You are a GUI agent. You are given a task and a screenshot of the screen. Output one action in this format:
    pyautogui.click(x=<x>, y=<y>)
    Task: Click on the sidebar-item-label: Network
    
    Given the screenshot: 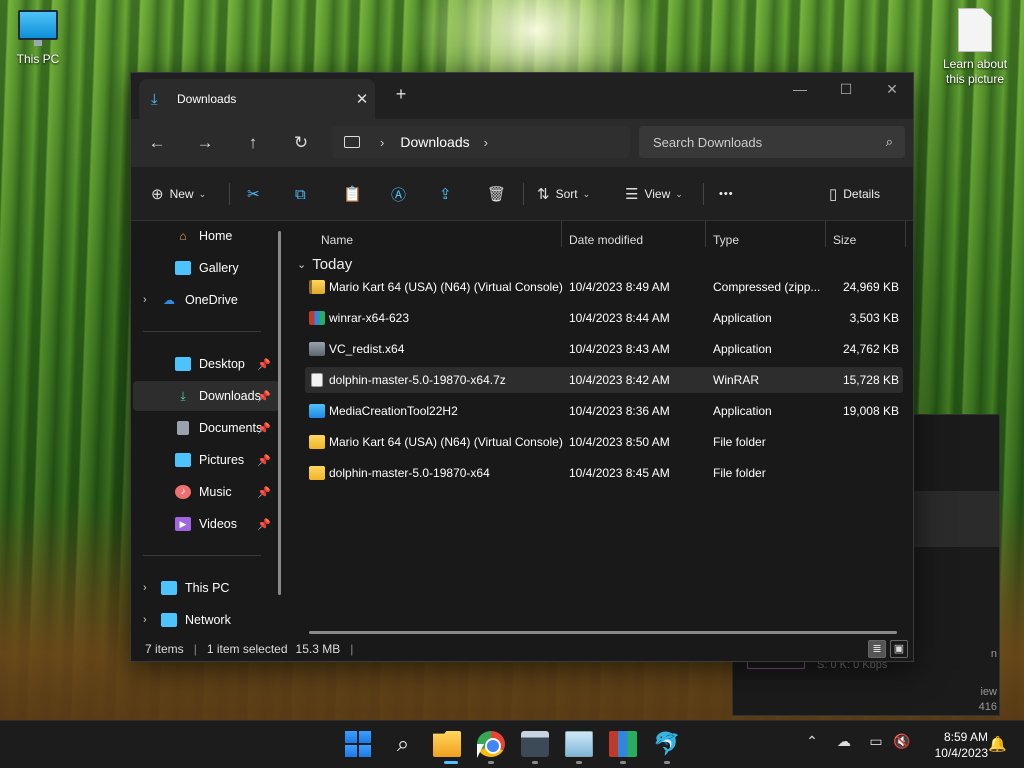 What is the action you would take?
    pyautogui.click(x=208, y=620)
    